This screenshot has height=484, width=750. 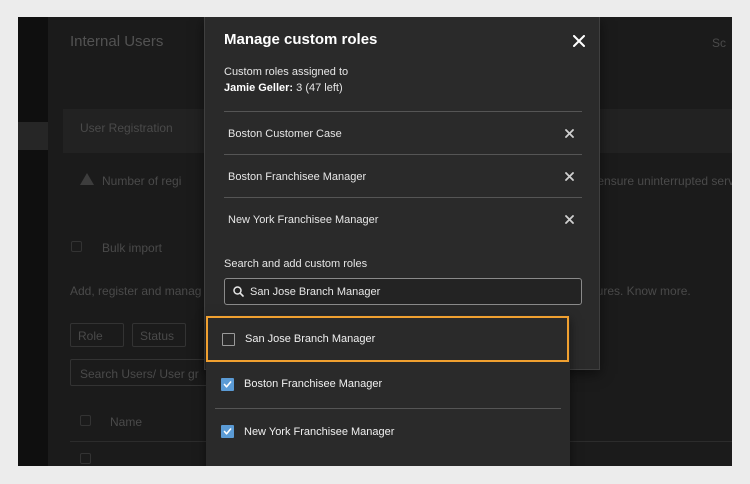 What do you see at coordinates (90, 336) in the screenshot?
I see `bg-filter-role-label: Role` at bounding box center [90, 336].